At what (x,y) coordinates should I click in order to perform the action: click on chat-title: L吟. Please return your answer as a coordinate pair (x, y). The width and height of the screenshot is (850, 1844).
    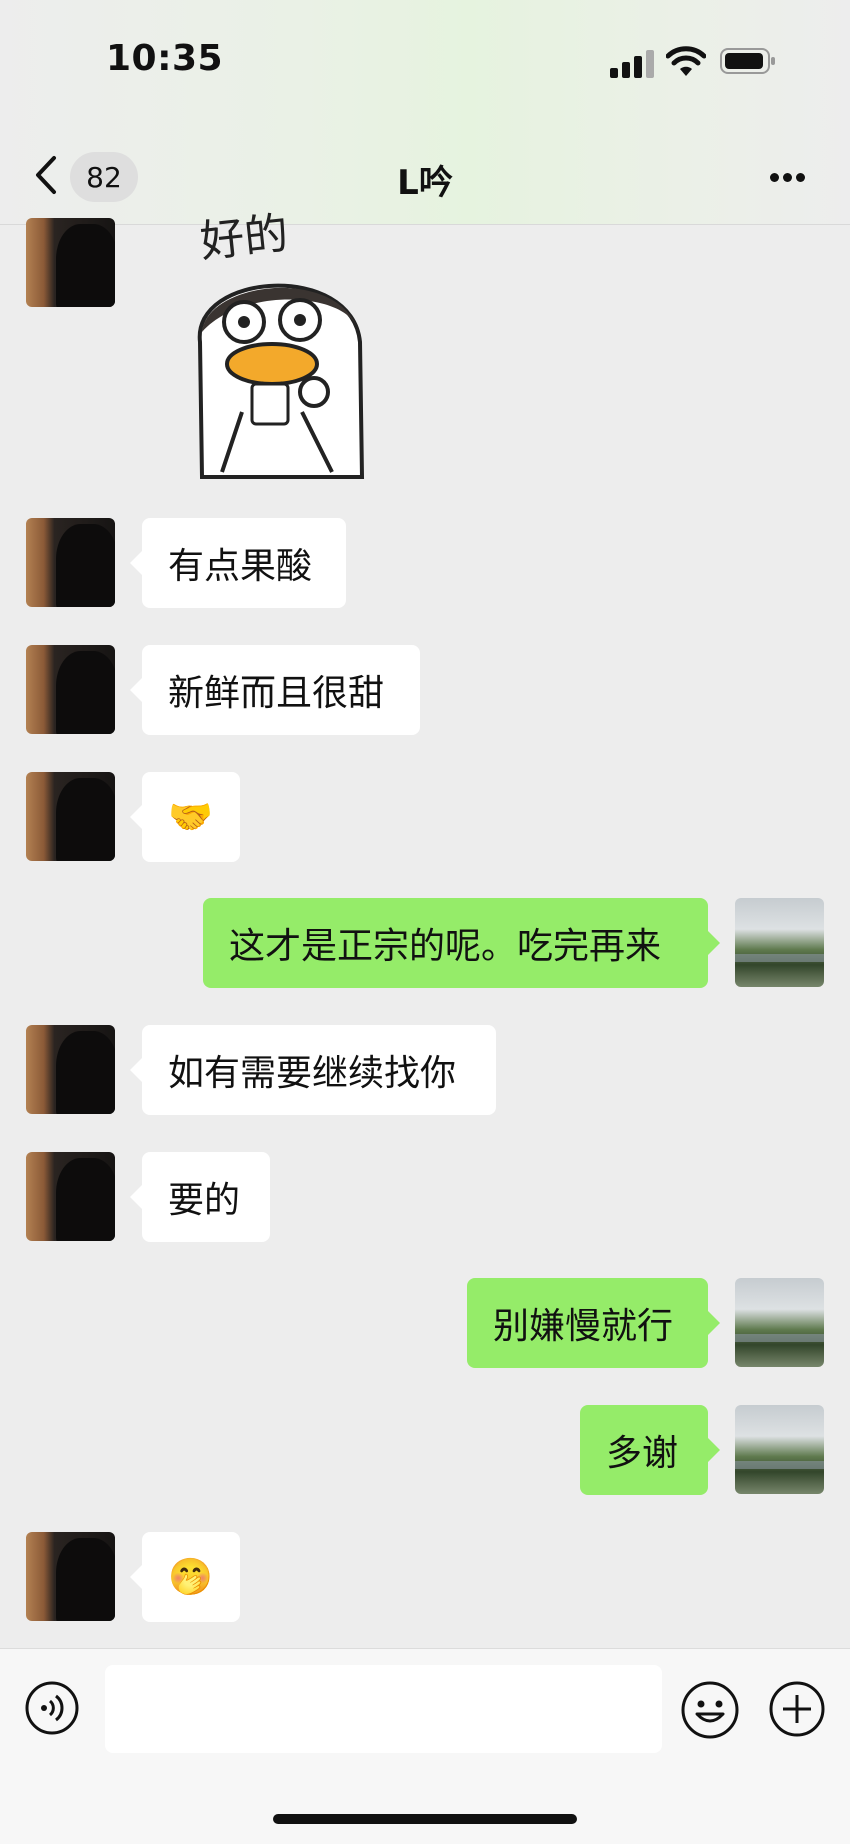
    Looking at the image, I should click on (425, 179).